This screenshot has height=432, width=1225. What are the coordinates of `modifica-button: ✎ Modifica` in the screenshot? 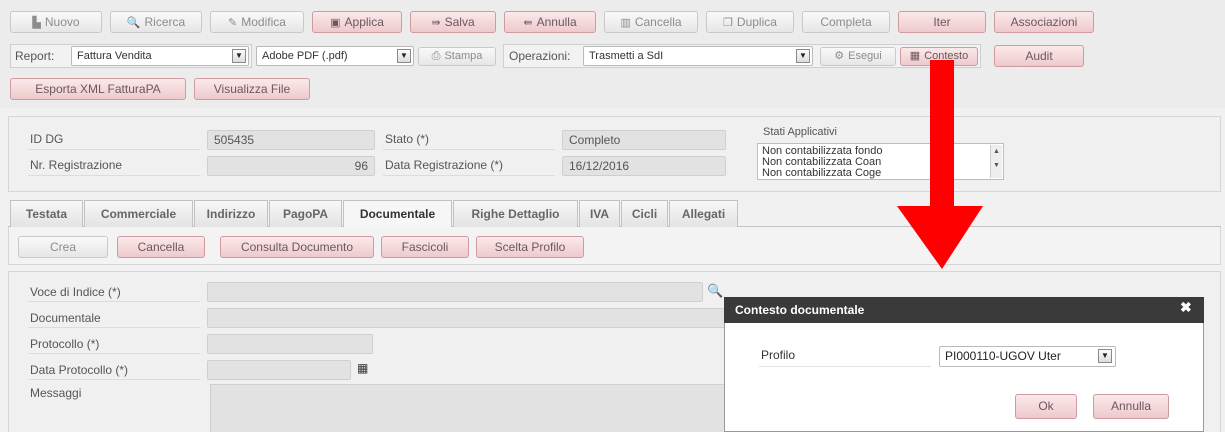 It's located at (257, 22).